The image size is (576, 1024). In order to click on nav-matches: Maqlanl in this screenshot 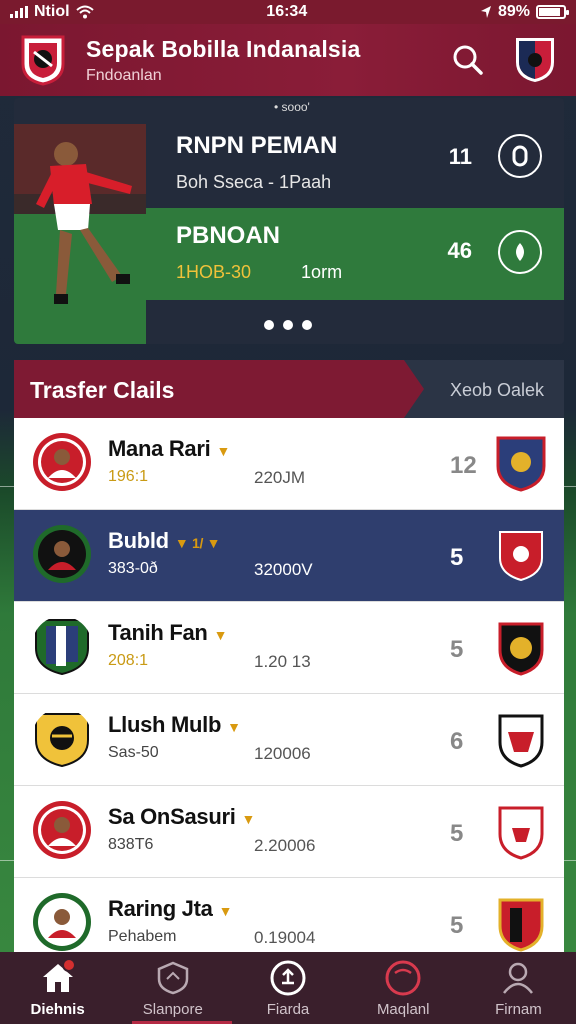, I will do `click(403, 988)`.